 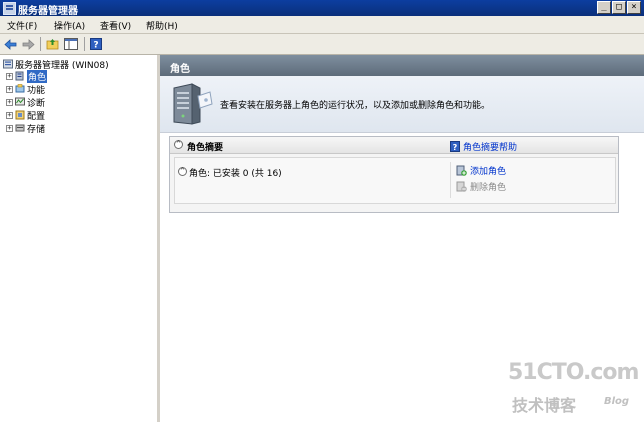 What do you see at coordinates (573, 372) in the screenshot?
I see `watermark-main: 51CTO.com` at bounding box center [573, 372].